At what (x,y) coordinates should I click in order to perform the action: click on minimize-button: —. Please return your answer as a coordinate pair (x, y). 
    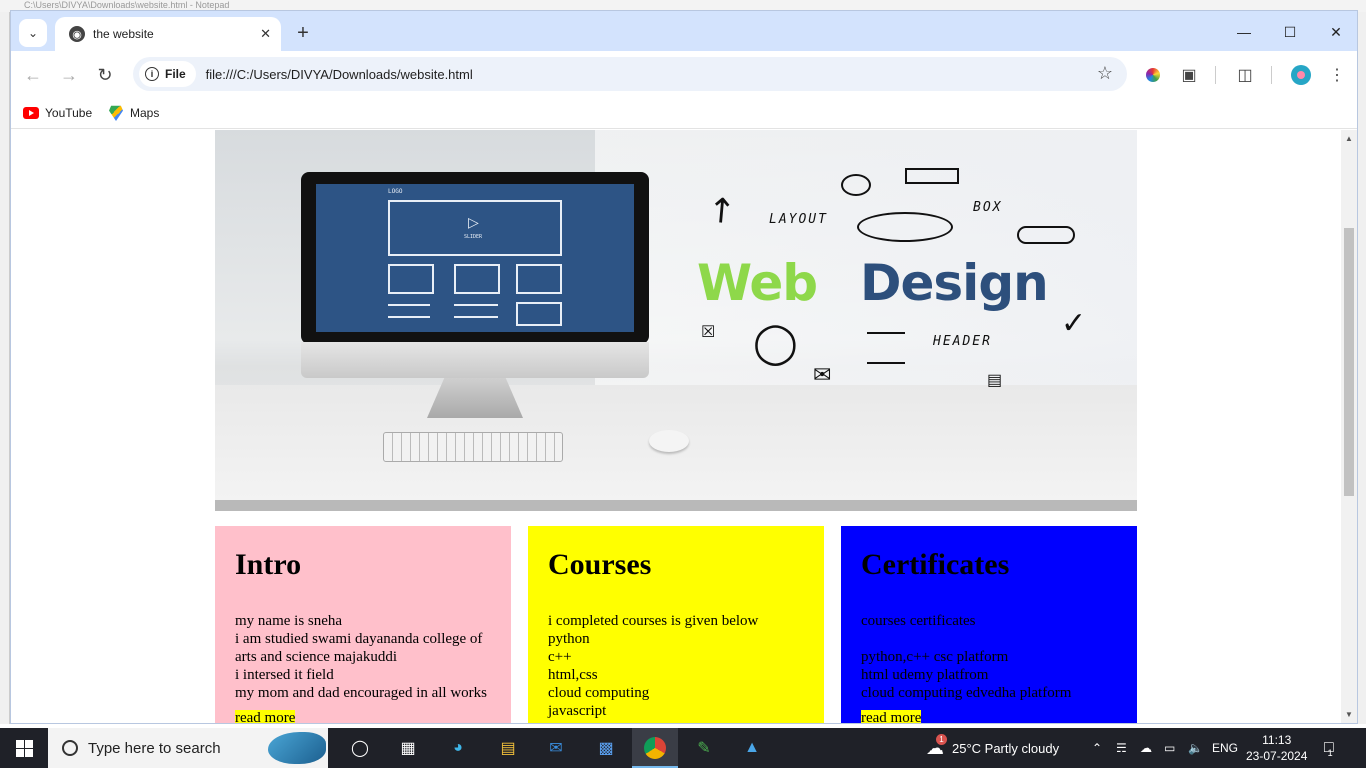
    Looking at the image, I should click on (1244, 32).